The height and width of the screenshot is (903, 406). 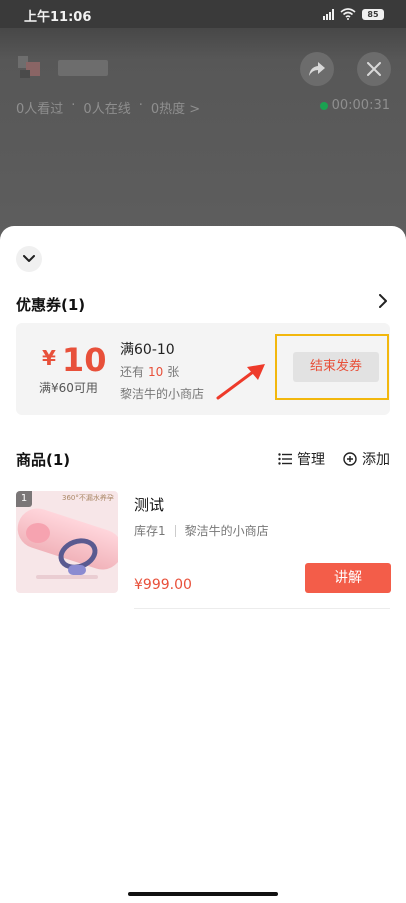 What do you see at coordinates (336, 367) in the screenshot?
I see `end-coupon-button: 结束发券` at bounding box center [336, 367].